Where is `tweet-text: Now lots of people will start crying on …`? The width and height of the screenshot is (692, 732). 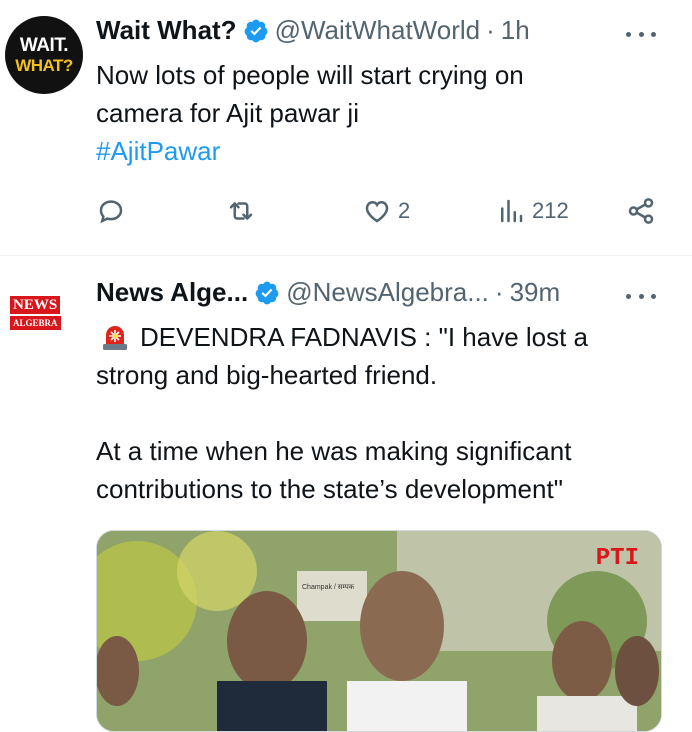
tweet-text: Now lots of people will start crying on … is located at coordinates (310, 94).